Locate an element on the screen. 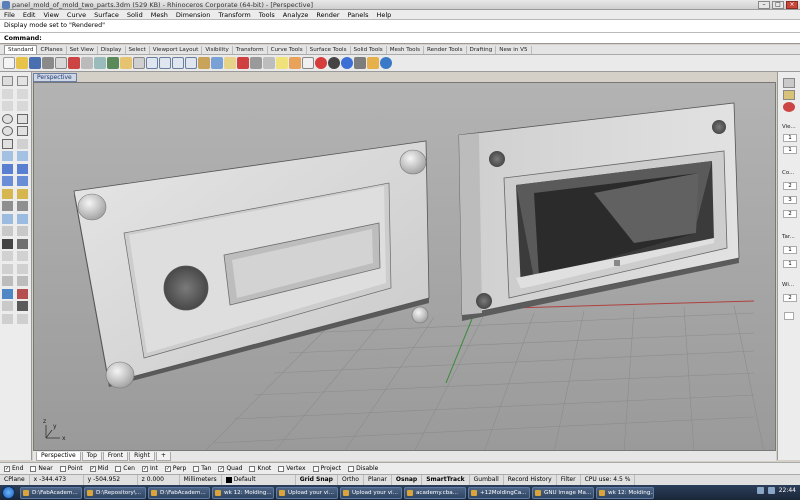 Image resolution: width=800 pixels, height=500 pixels. menu-tools: Tools is located at coordinates (267, 15).